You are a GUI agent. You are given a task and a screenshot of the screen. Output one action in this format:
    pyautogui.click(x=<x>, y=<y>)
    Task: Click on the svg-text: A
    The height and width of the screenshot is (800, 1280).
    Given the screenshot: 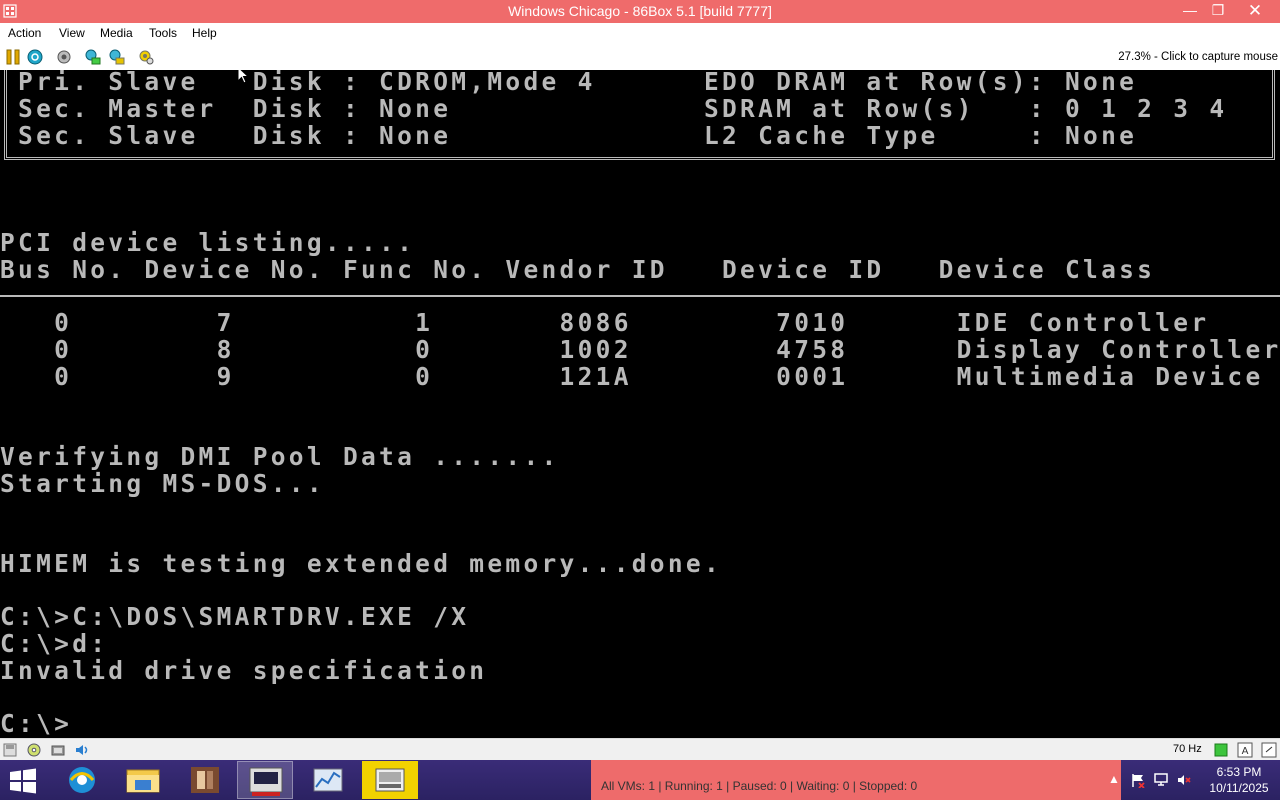 What is the action you would take?
    pyautogui.click(x=1245, y=751)
    